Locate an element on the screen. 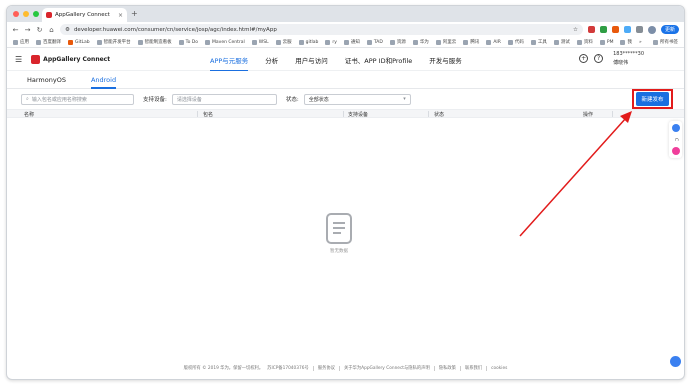 Image resolution: width=690 pixels, height=384 pixels. bookmark-item: 智能开发平台 is located at coordinates (113, 42).